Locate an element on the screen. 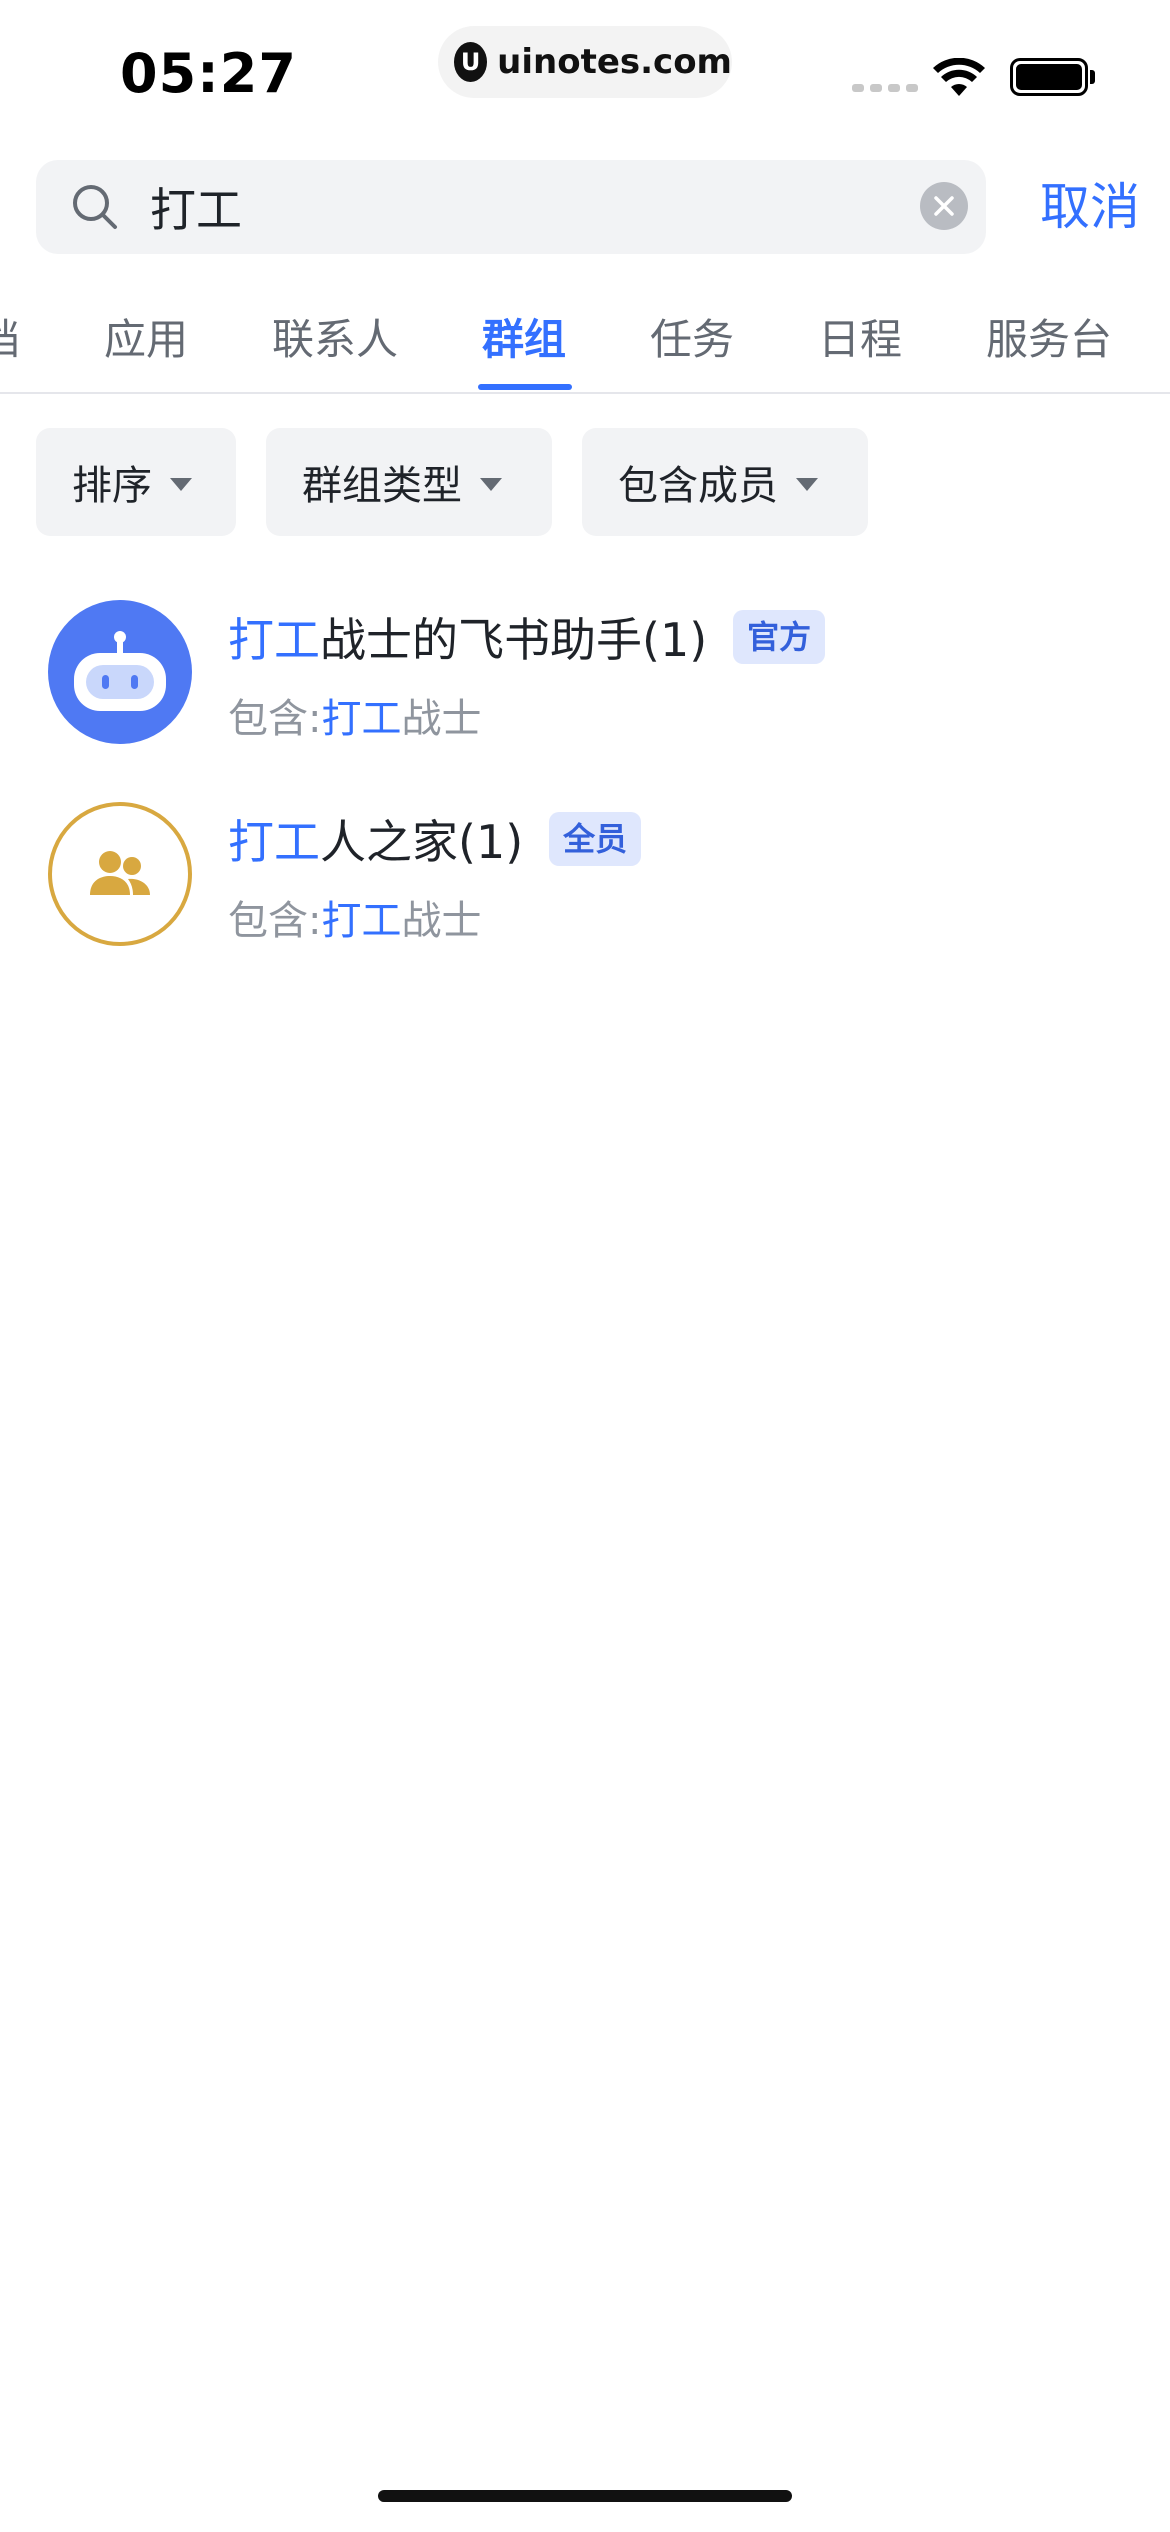 Image resolution: width=1170 pixels, height=2532 pixels. group-title: 打工 人之家(1) 全员 is located at coordinates (435, 839).